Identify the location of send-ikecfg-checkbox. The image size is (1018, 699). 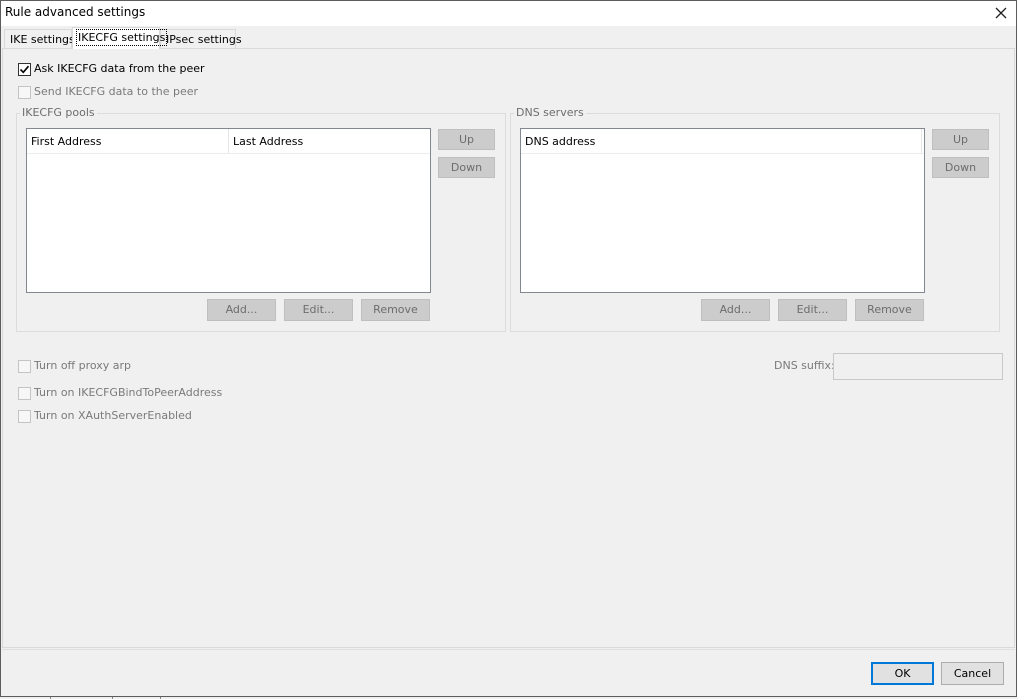
(24, 92).